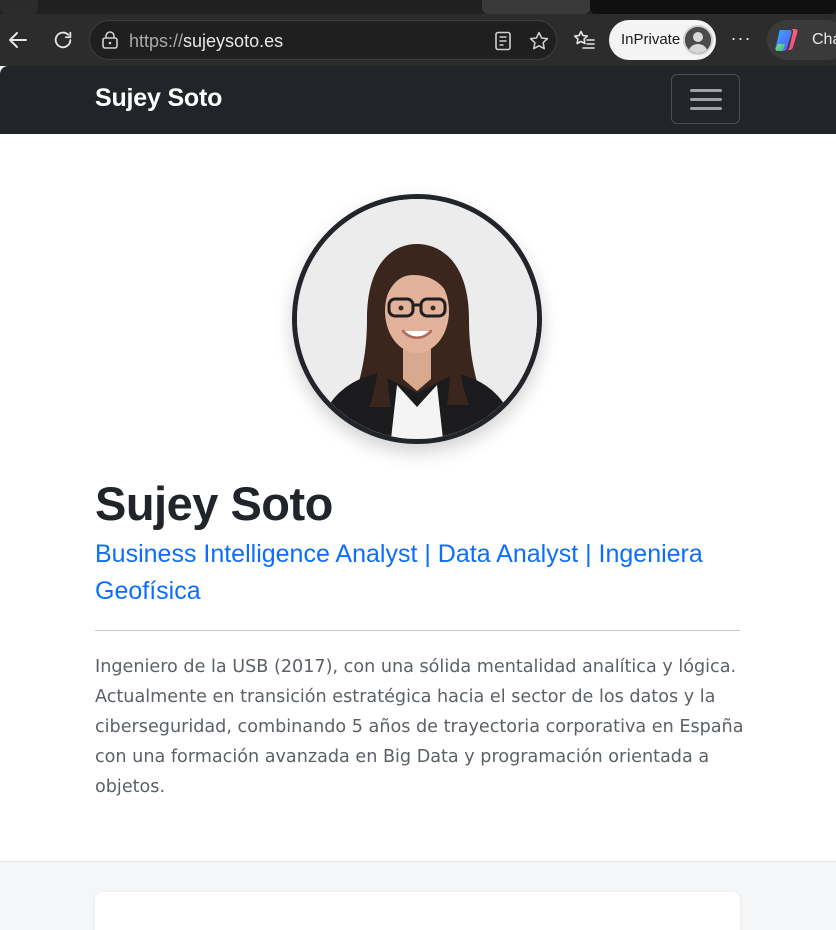  I want to click on copilot-label: Cha, so click(824, 39).